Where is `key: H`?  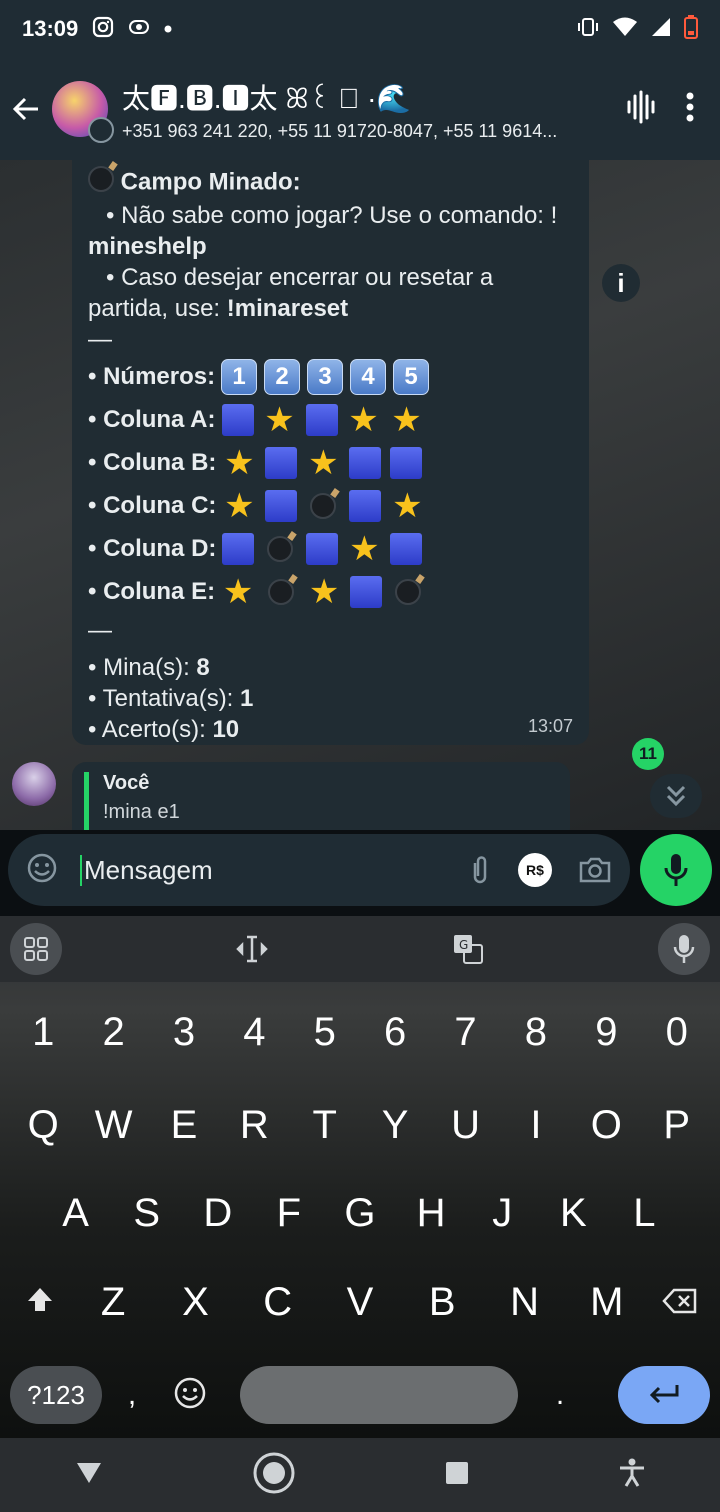
key: H is located at coordinates (431, 1213).